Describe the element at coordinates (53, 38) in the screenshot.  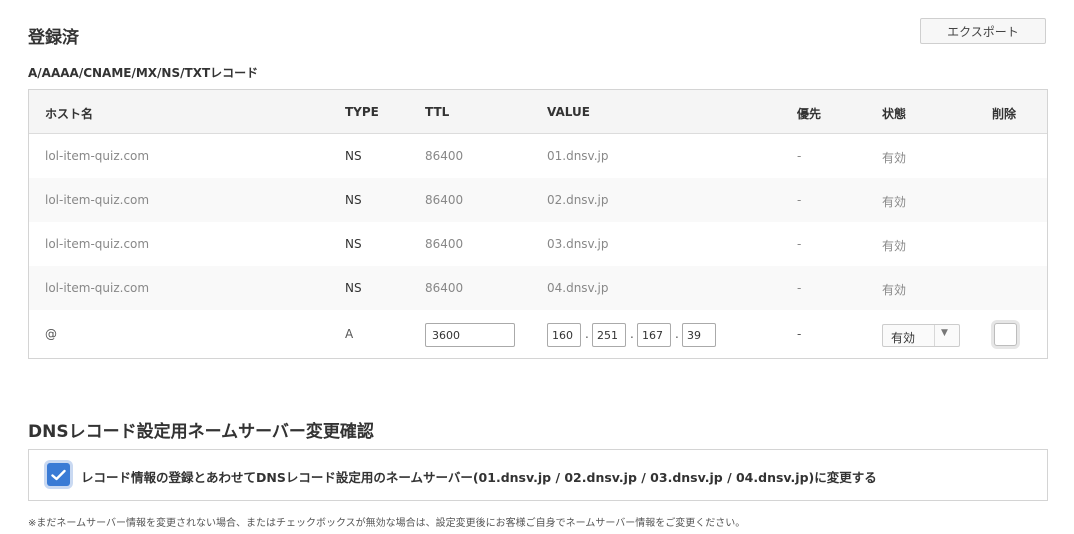
I see `section-title: 登録済` at that location.